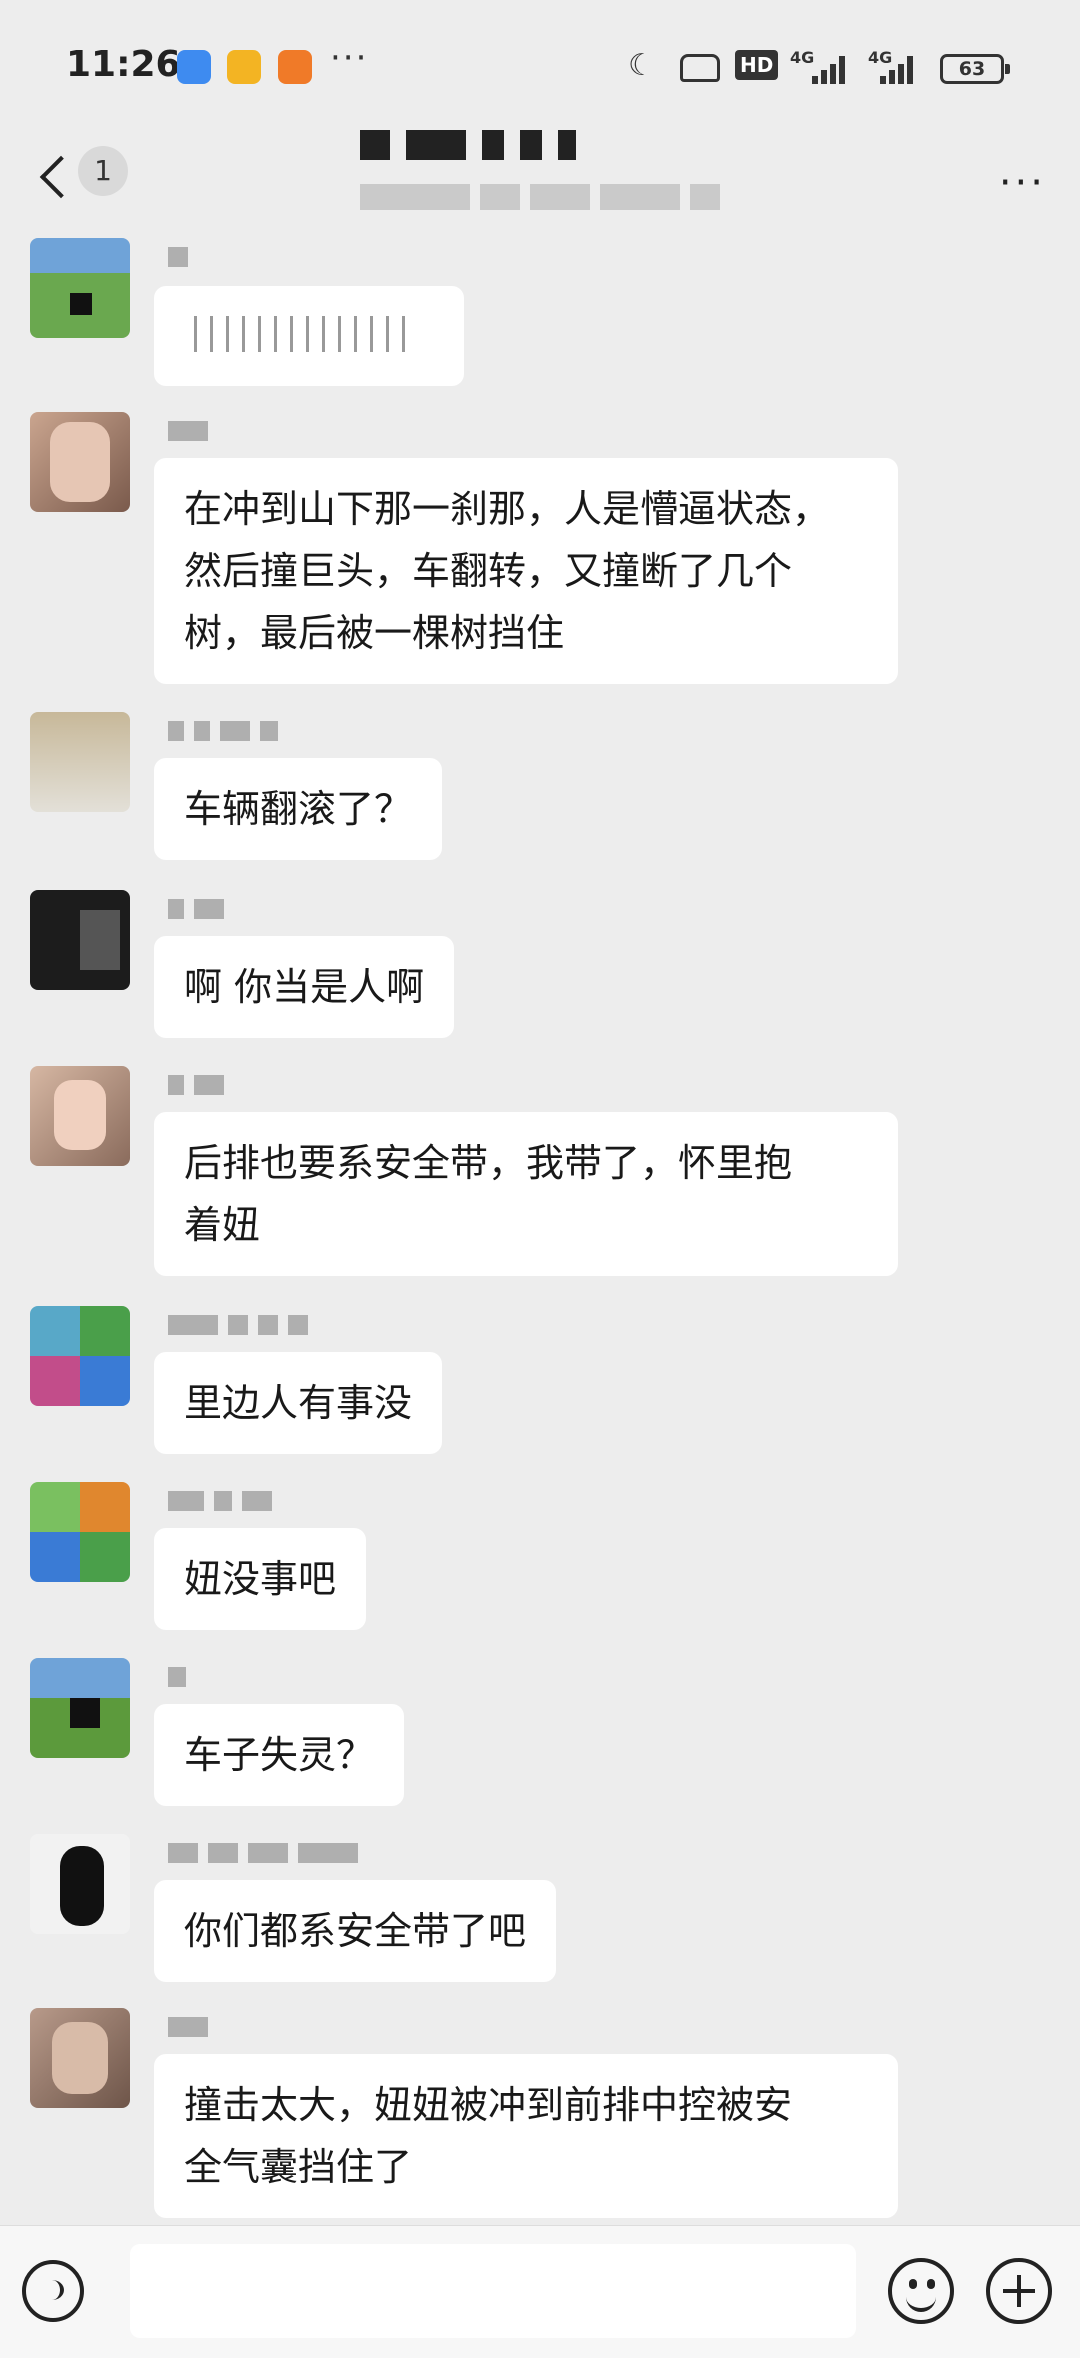  What do you see at coordinates (641, 65) in the screenshot?
I see `do-not-disturb-icon: ☾` at bounding box center [641, 65].